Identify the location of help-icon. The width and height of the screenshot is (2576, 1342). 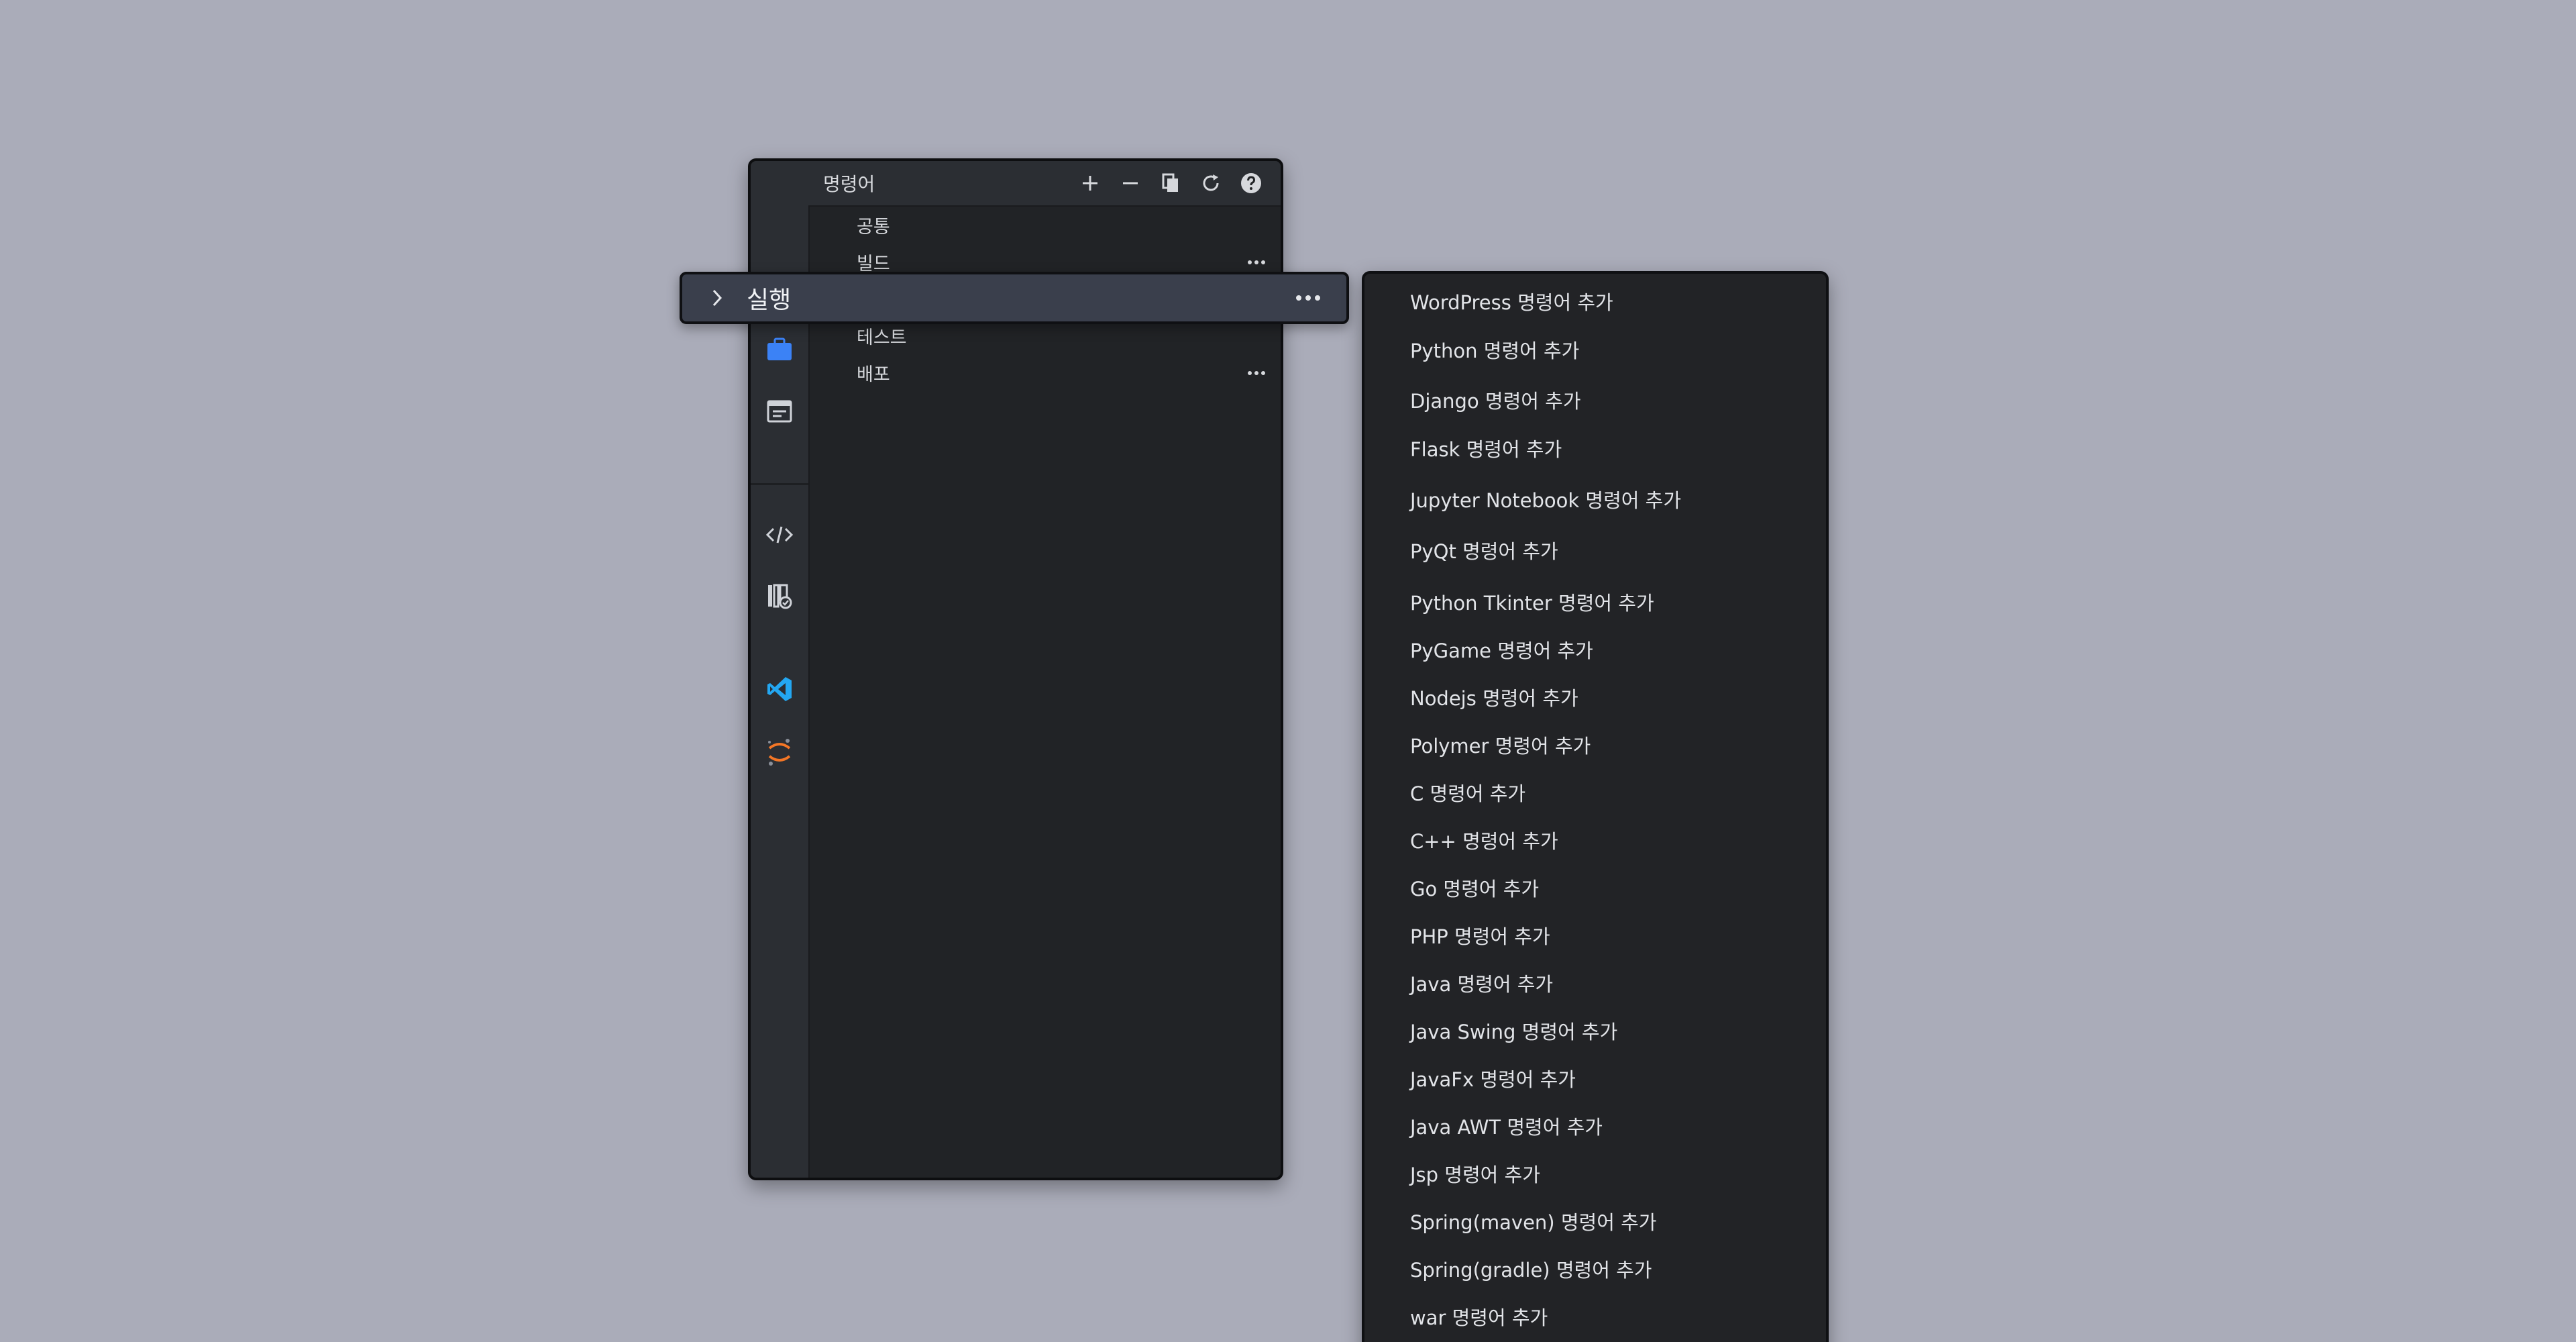
(1251, 183).